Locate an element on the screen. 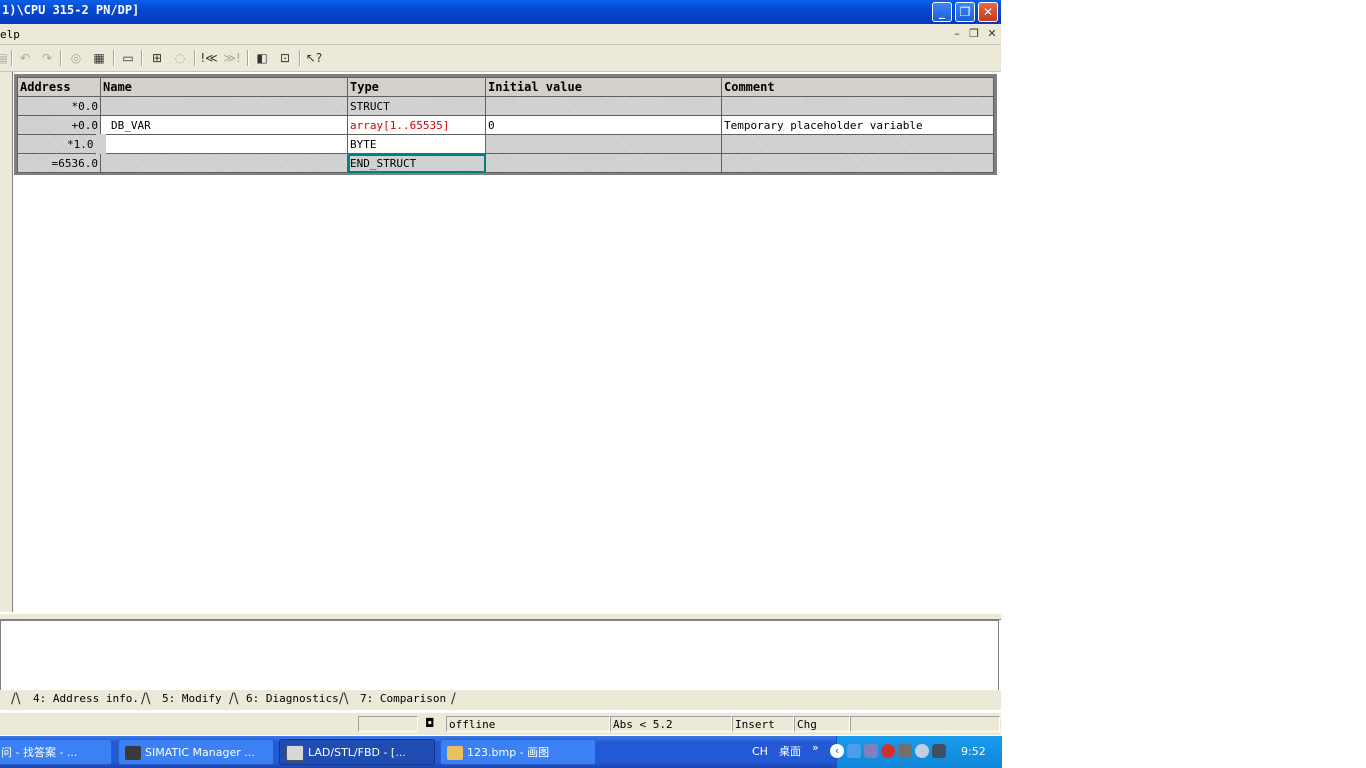 Image resolution: width=1366 pixels, height=768 pixels. shield-icon is located at coordinates (888, 751).